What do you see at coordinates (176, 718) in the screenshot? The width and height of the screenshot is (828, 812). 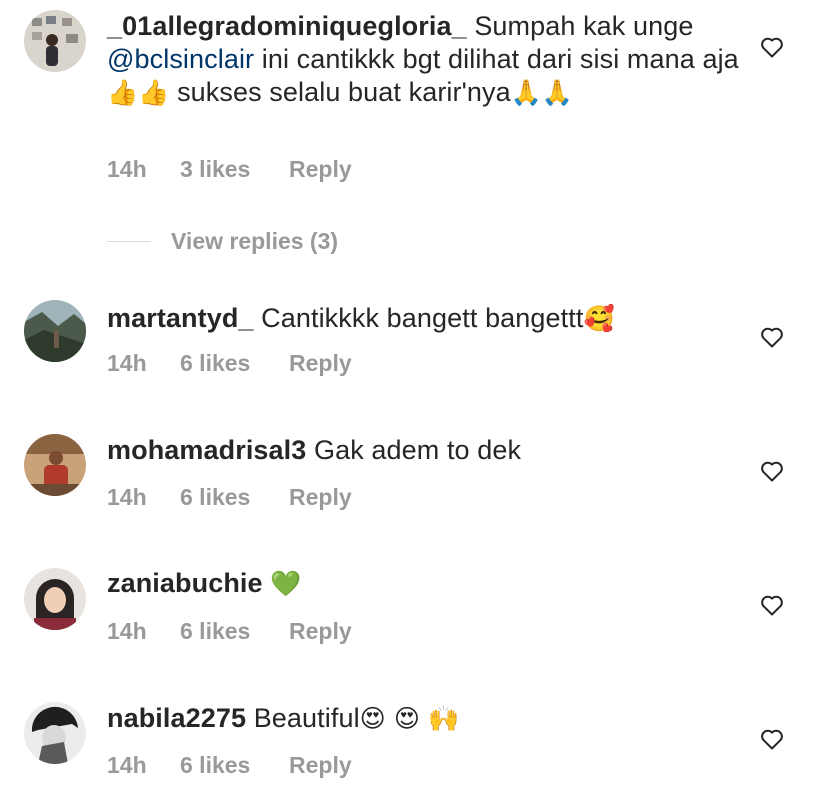 I see `comment-username: nabila2275` at bounding box center [176, 718].